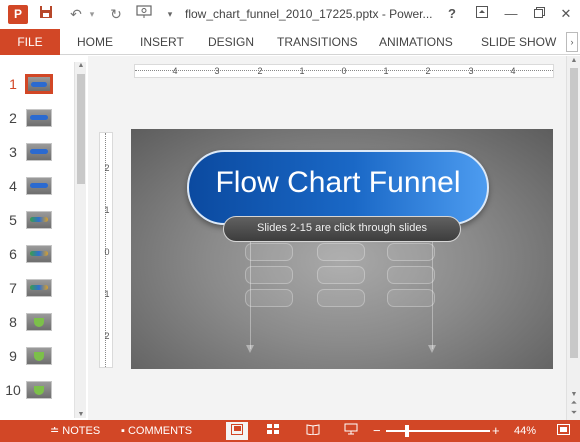 This screenshot has height=442, width=580. I want to click on reading-view-icon, so click(313, 431).